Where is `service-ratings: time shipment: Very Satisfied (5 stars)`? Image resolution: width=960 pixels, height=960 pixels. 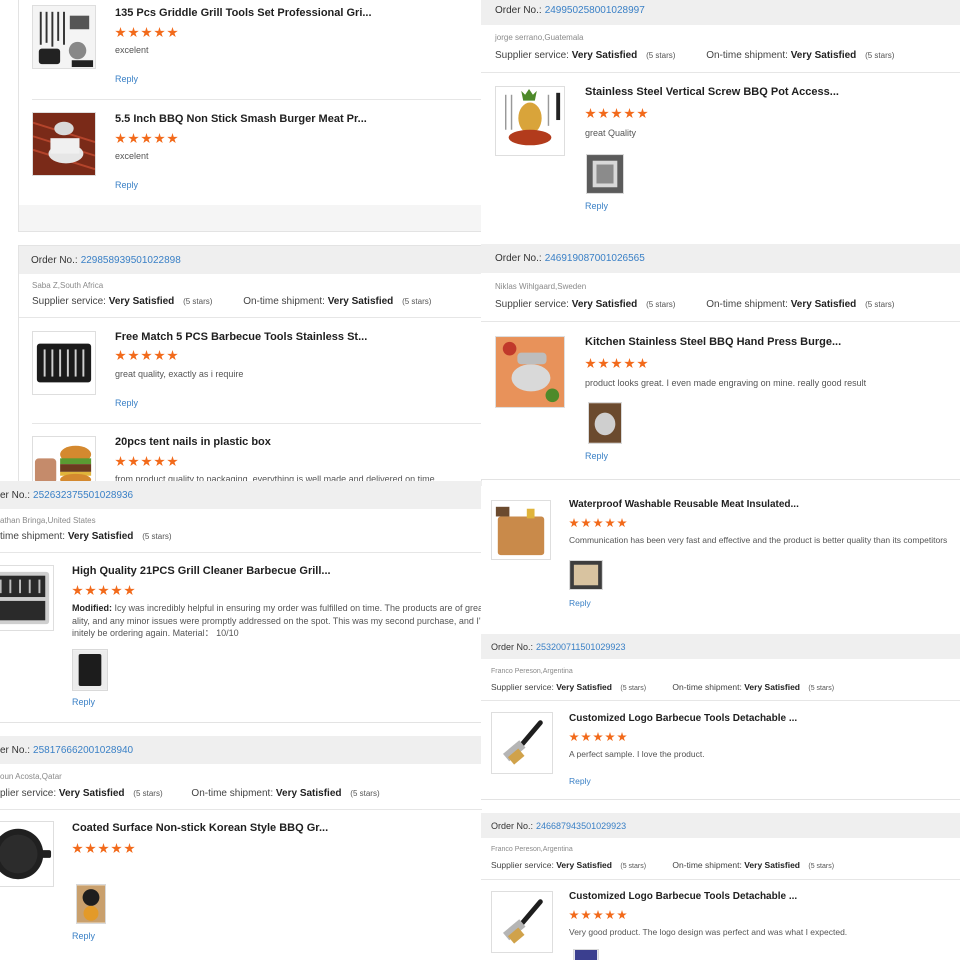 service-ratings: time shipment: Very Satisfied (5 stars) is located at coordinates (86, 536).